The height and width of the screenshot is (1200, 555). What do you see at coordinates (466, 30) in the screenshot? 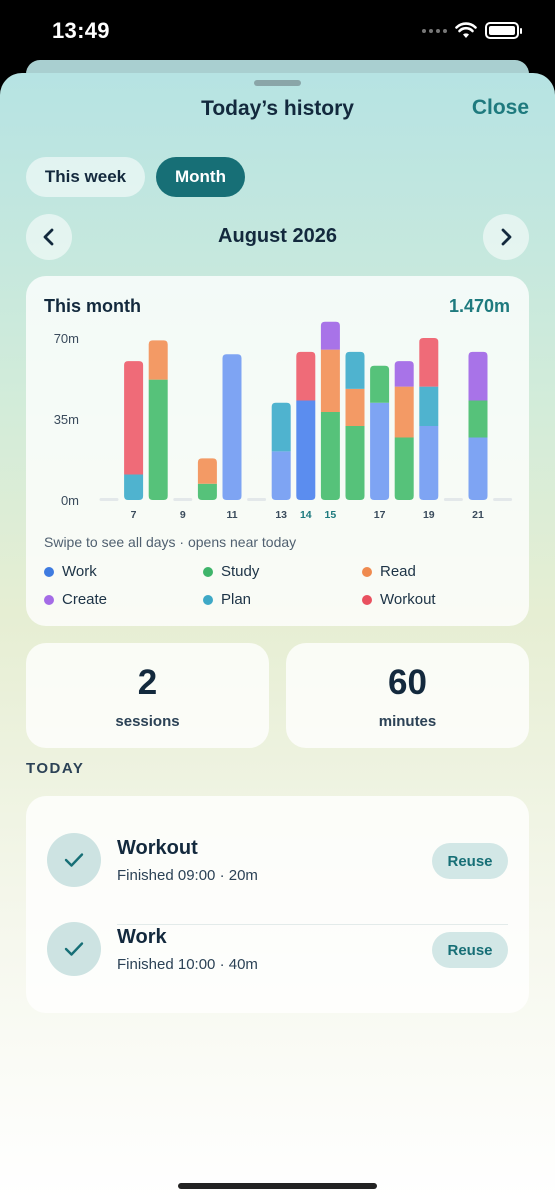
I see `wifi-icon` at bounding box center [466, 30].